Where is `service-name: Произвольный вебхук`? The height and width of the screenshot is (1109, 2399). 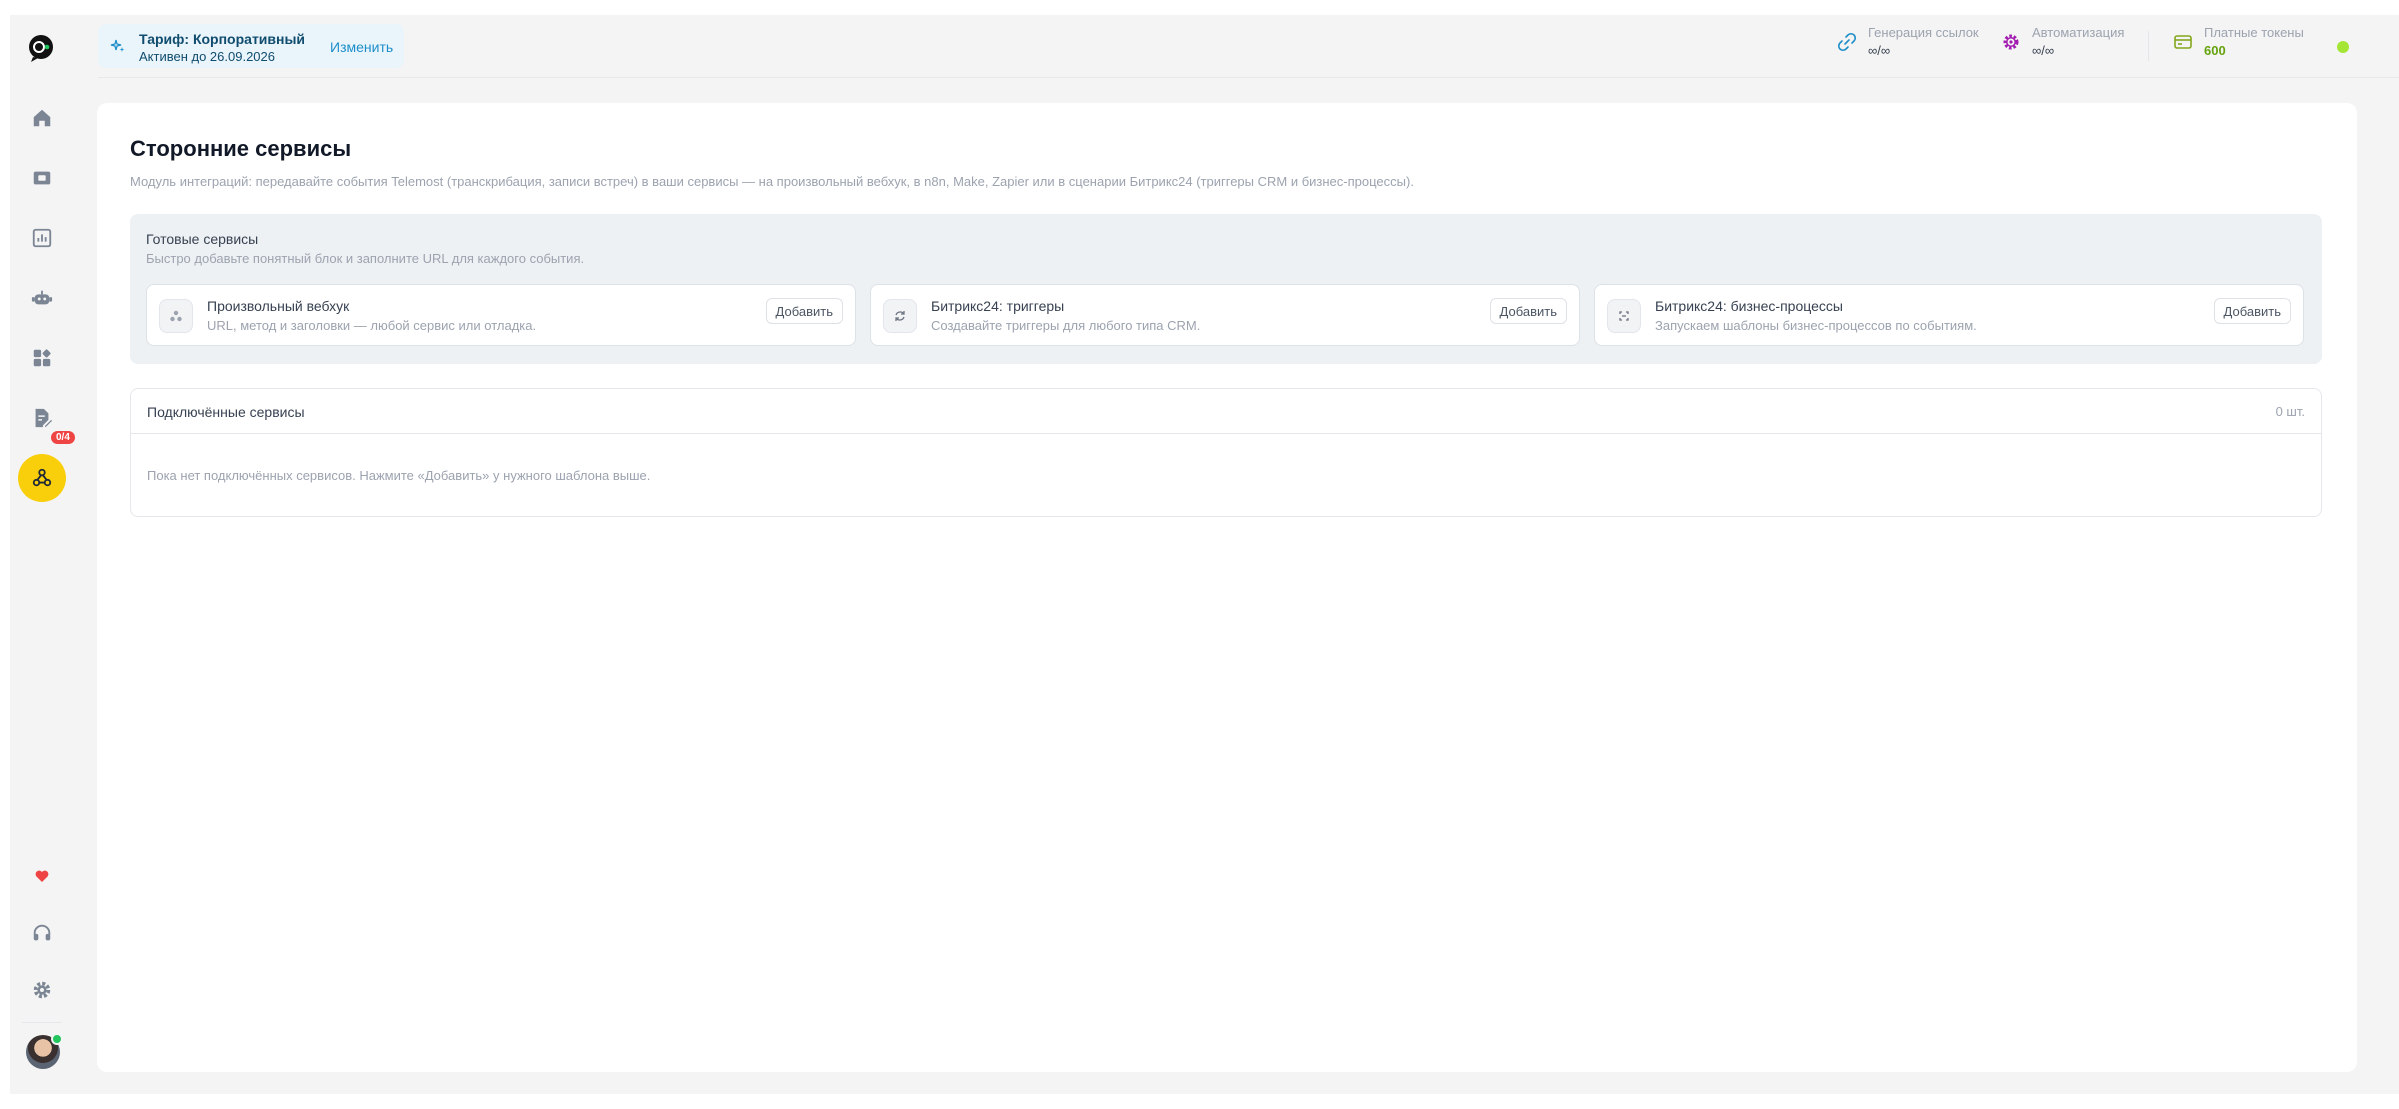
service-name: Произвольный вебхук is located at coordinates (278, 306).